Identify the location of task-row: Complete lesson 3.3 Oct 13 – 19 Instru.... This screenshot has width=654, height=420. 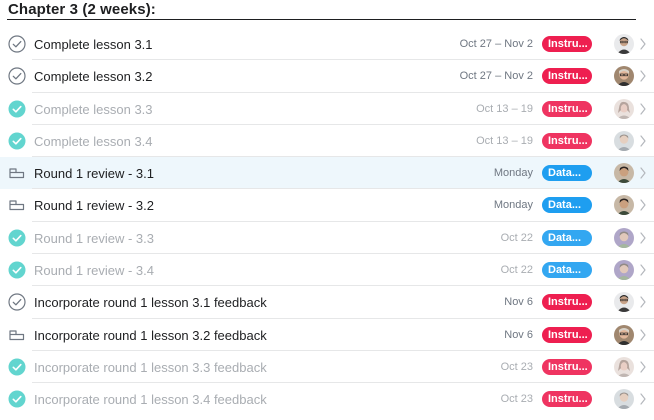
(327, 109).